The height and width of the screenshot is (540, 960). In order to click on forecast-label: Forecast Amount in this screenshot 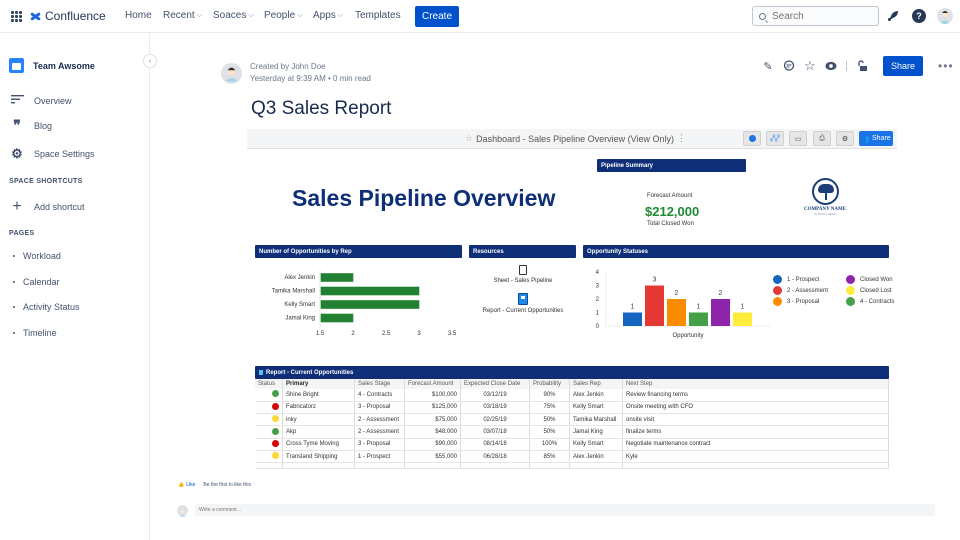, I will do `click(670, 196)`.